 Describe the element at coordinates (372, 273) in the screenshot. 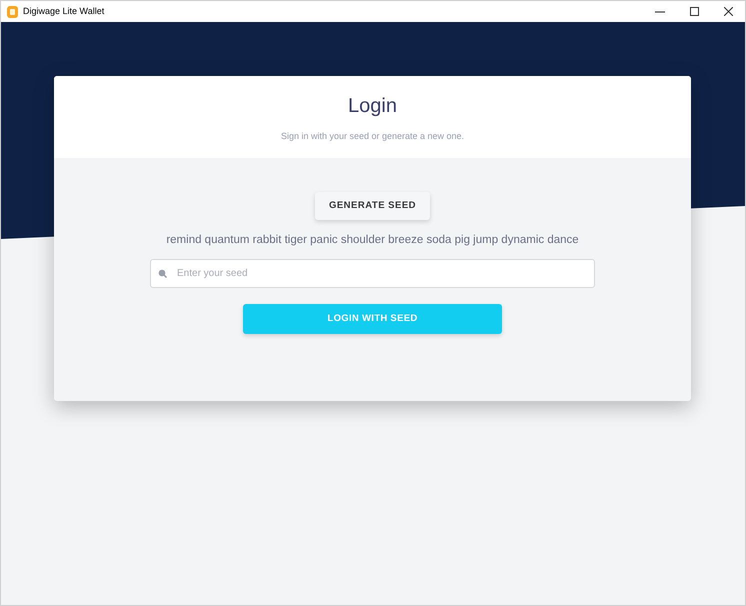

I see `seed-input-field: Enter your seed` at that location.